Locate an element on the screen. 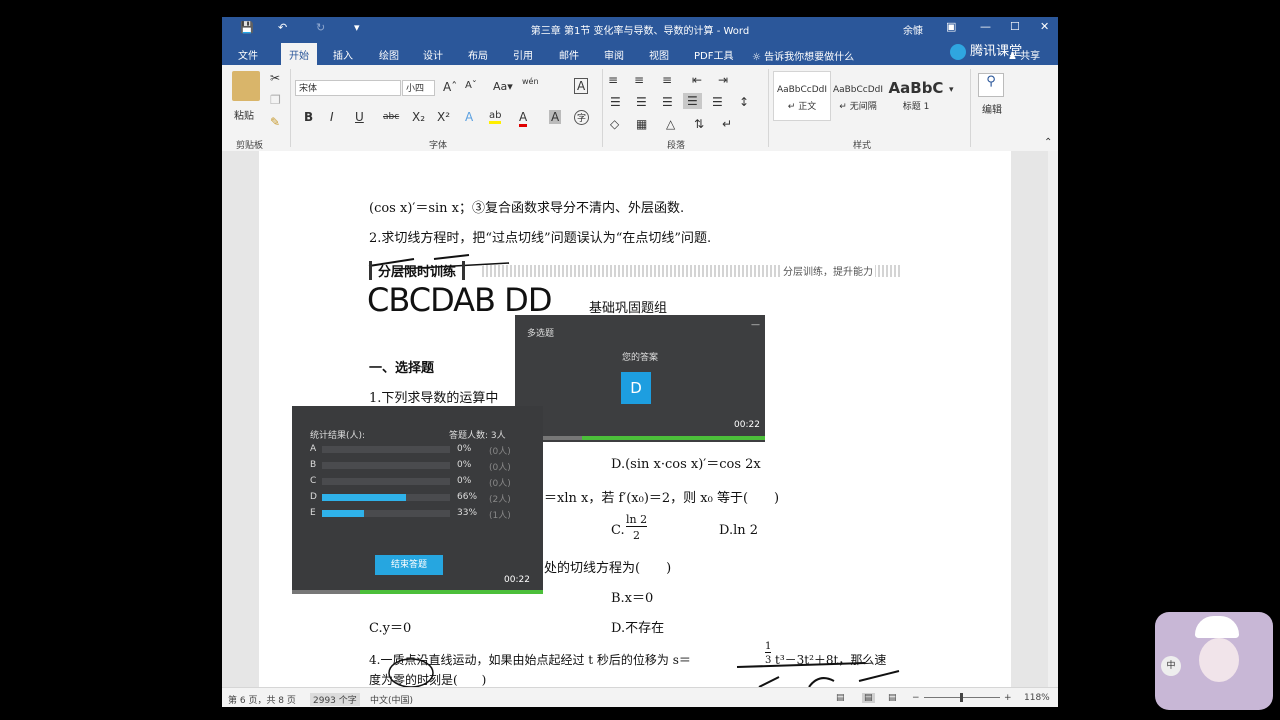  show-marks-icon: ↵ is located at coordinates (727, 124).